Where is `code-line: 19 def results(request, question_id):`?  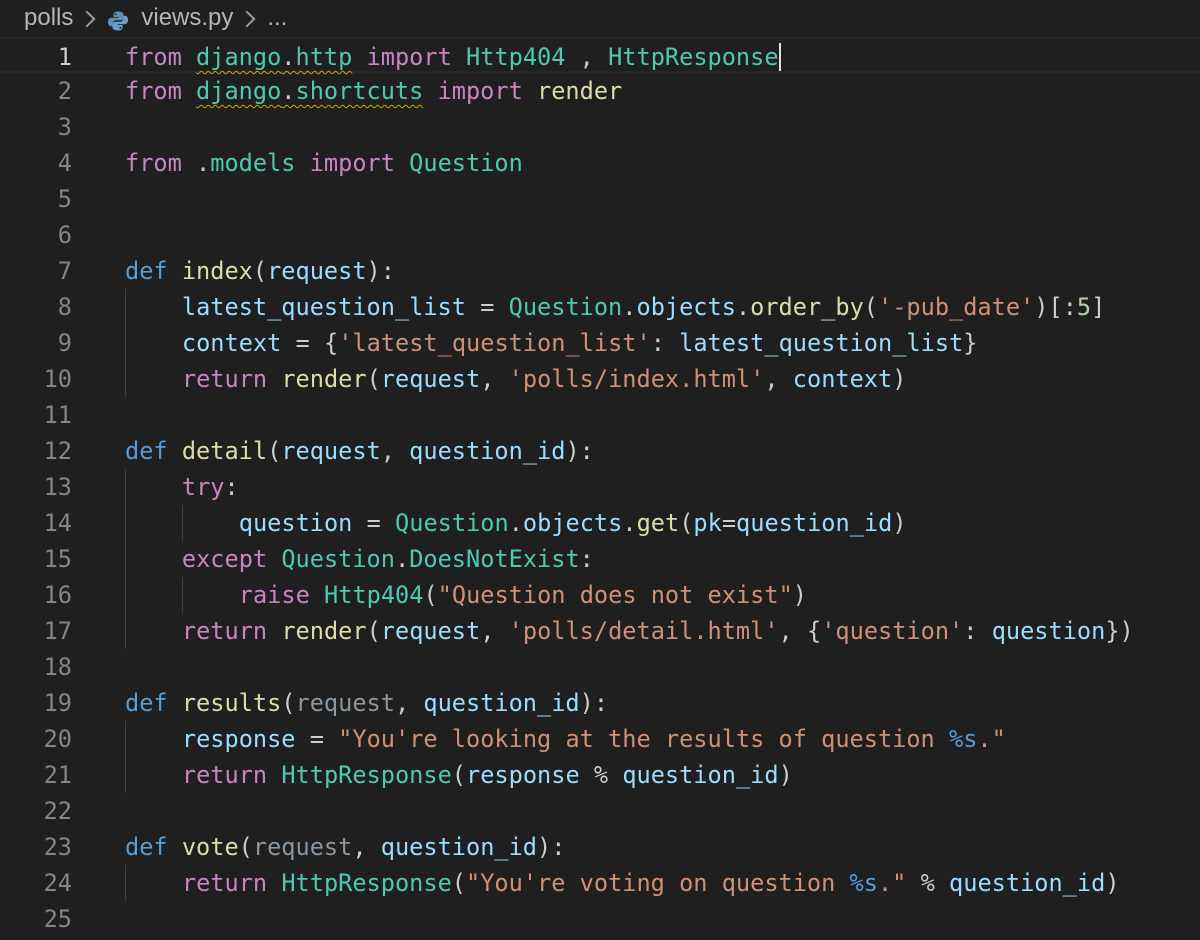 code-line: 19 def results(request, question_id): is located at coordinates (600, 703).